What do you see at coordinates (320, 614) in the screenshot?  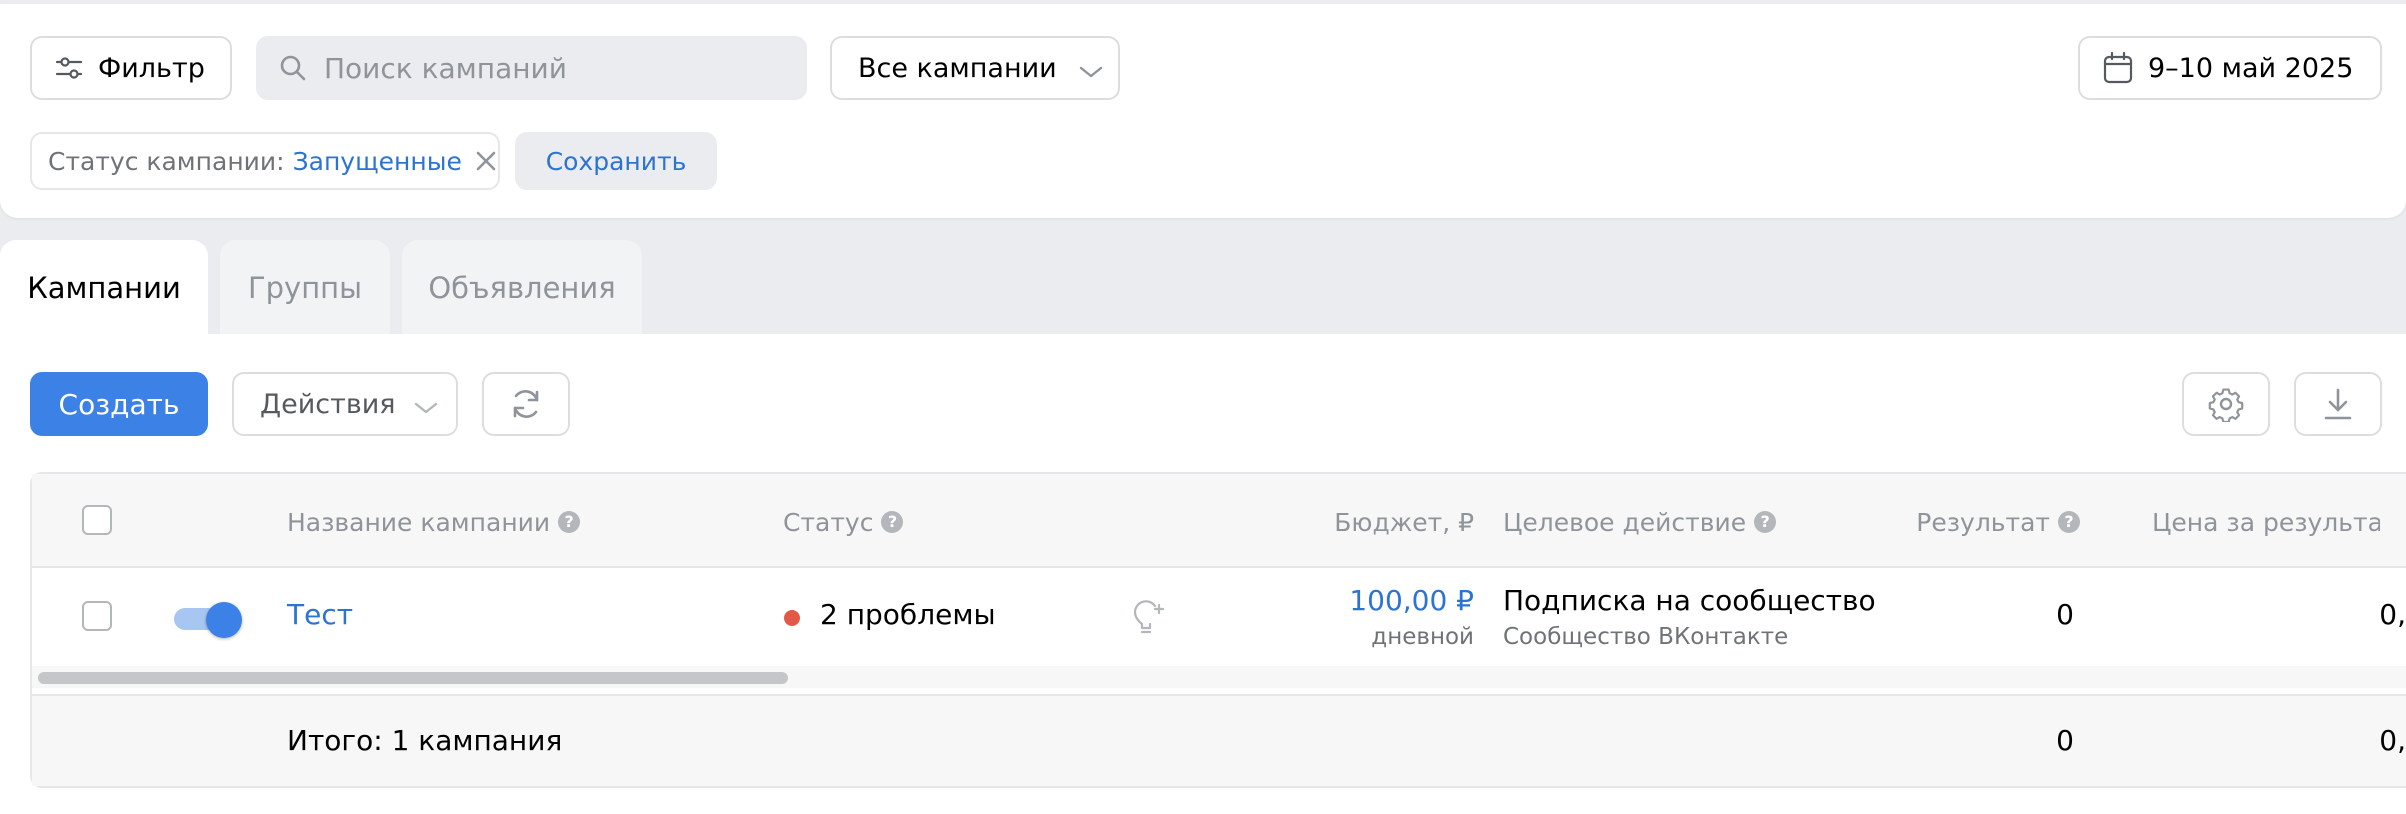 I see `campaign-name-link: Тест` at bounding box center [320, 614].